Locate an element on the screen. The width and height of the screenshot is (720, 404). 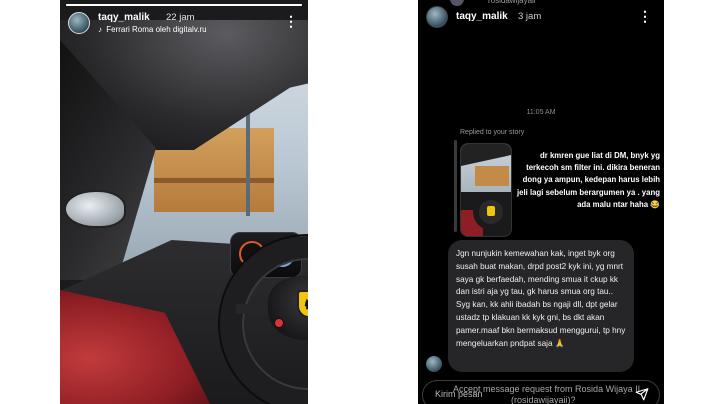
replied-to-story-label: Replied to your story is located at coordinates (492, 132).